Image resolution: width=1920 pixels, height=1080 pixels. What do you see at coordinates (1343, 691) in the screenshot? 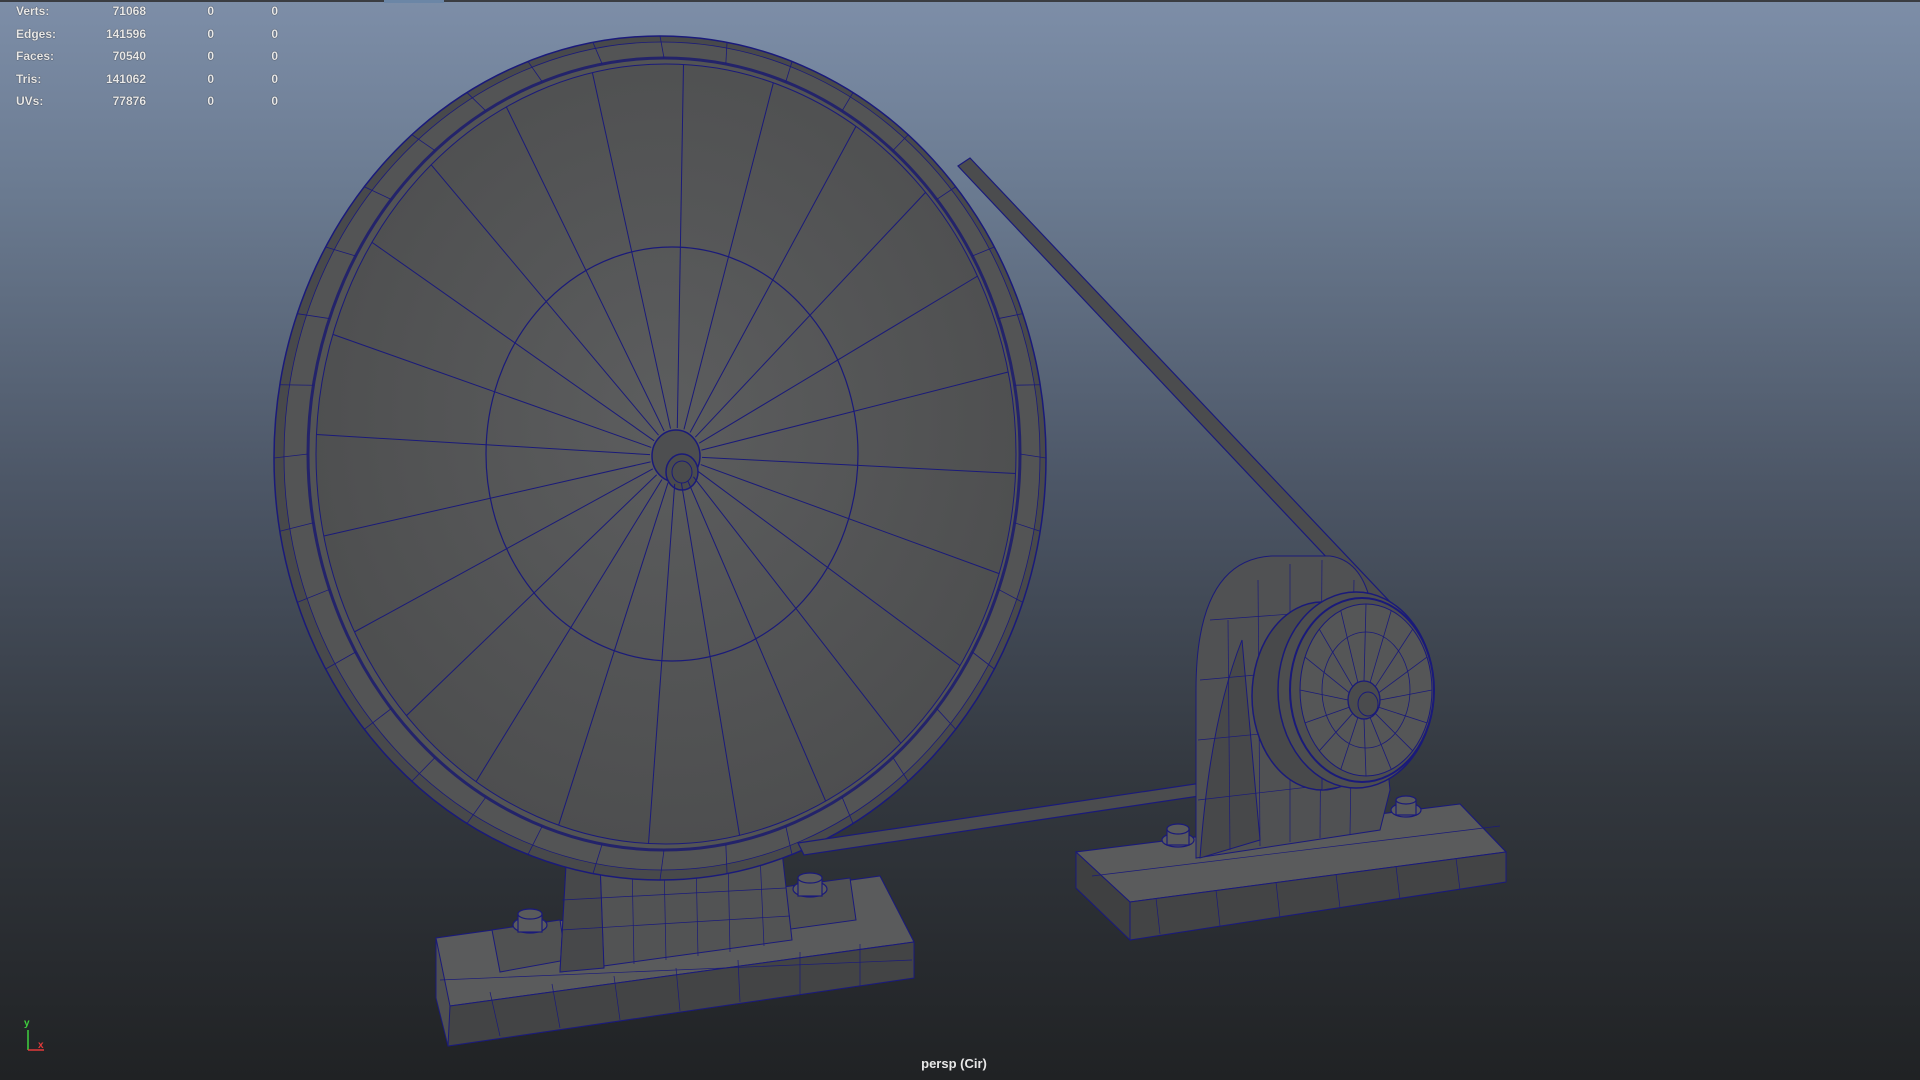
I see `small-pulley` at bounding box center [1343, 691].